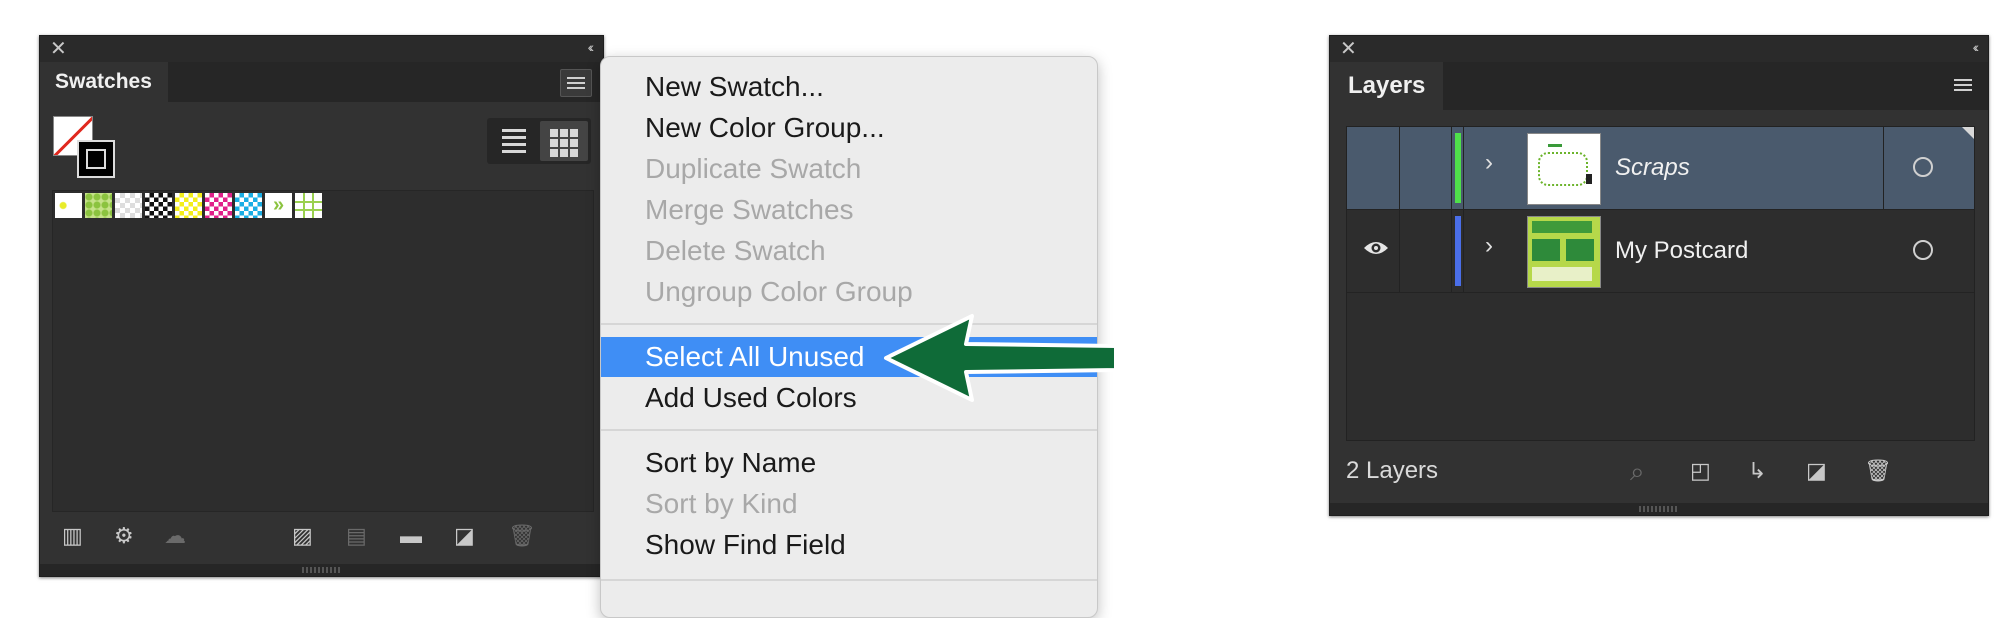 The height and width of the screenshot is (618, 2000). What do you see at coordinates (1652, 168) in the screenshot?
I see `layer-name: Scraps` at bounding box center [1652, 168].